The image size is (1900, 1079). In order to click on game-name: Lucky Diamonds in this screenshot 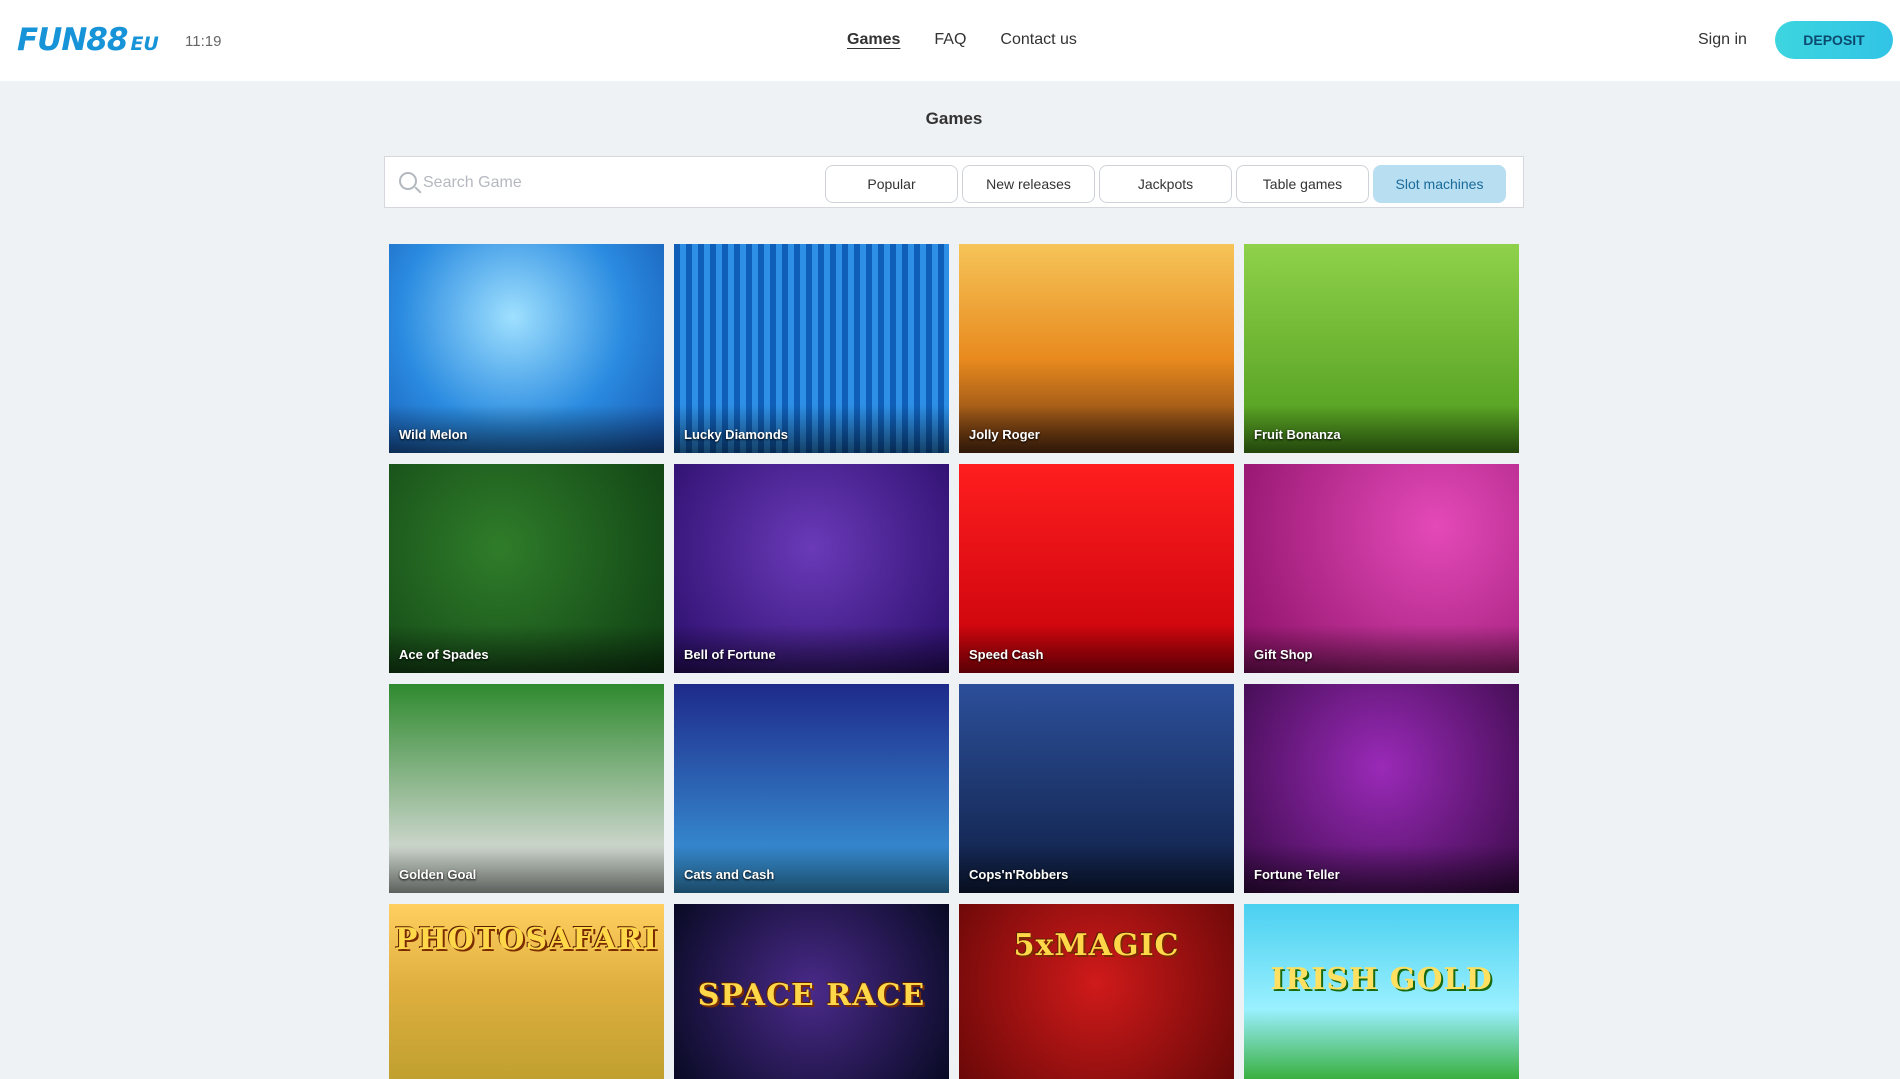, I will do `click(736, 434)`.